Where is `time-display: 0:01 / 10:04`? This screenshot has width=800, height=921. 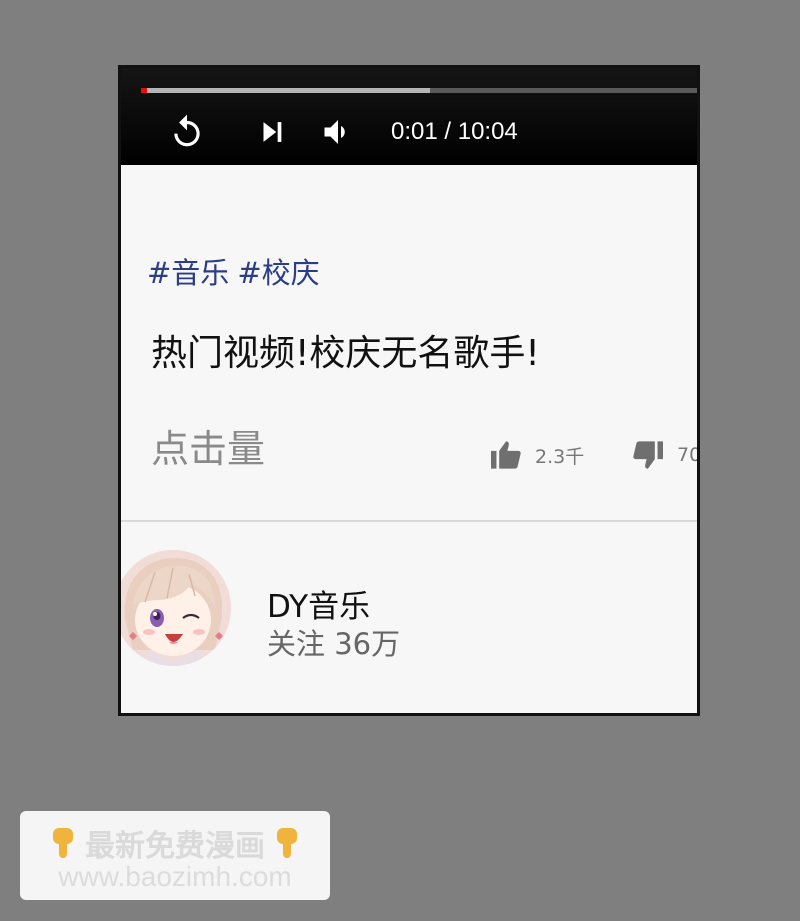 time-display: 0:01 / 10:04 is located at coordinates (454, 131).